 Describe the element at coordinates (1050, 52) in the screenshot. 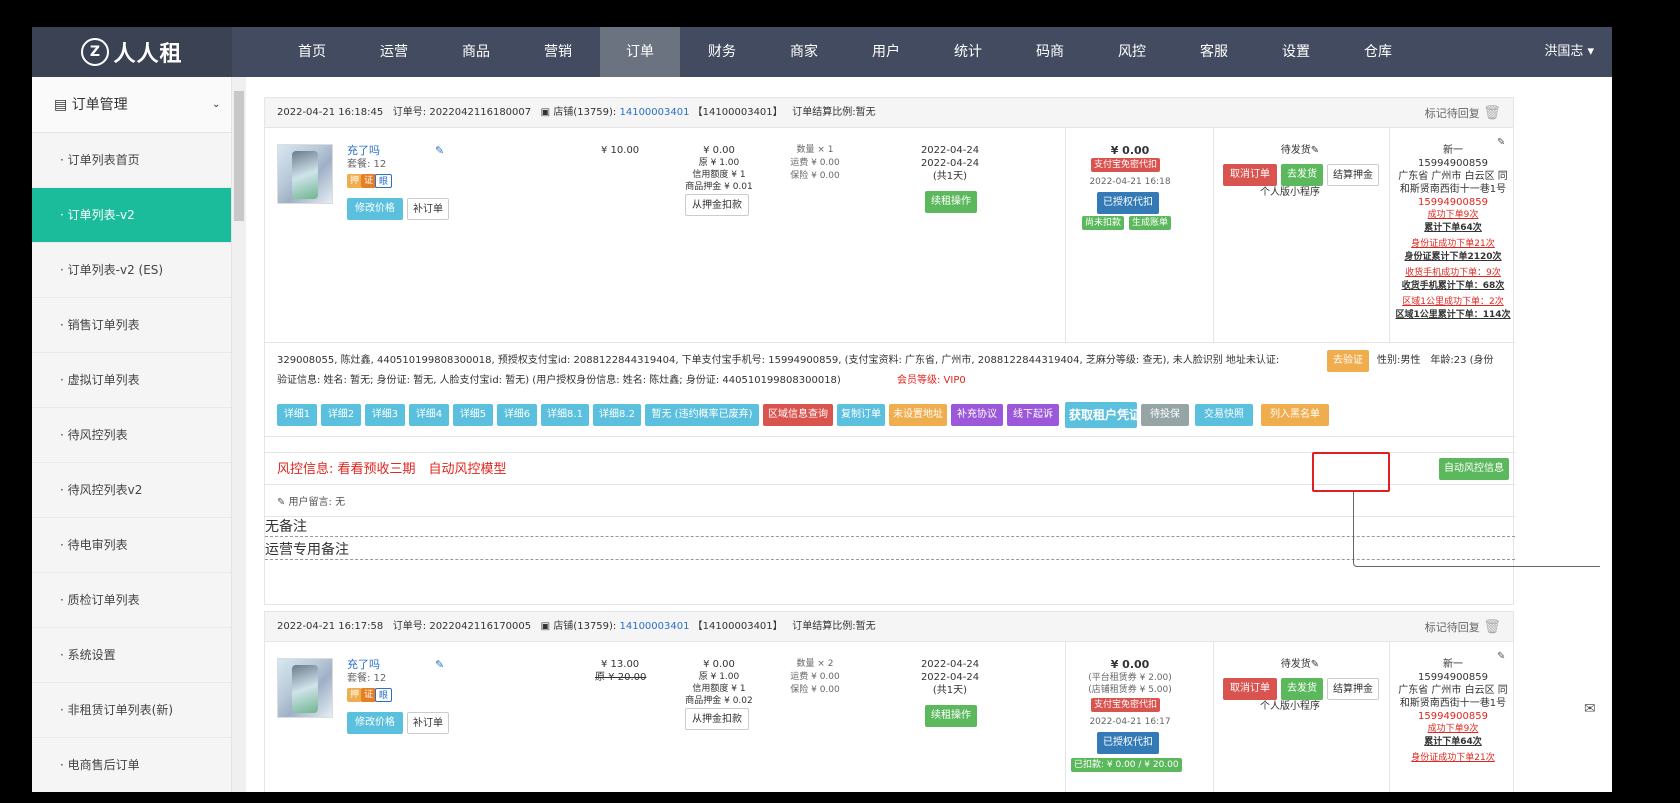

I see `nav-item-code-merchant: 码商` at that location.